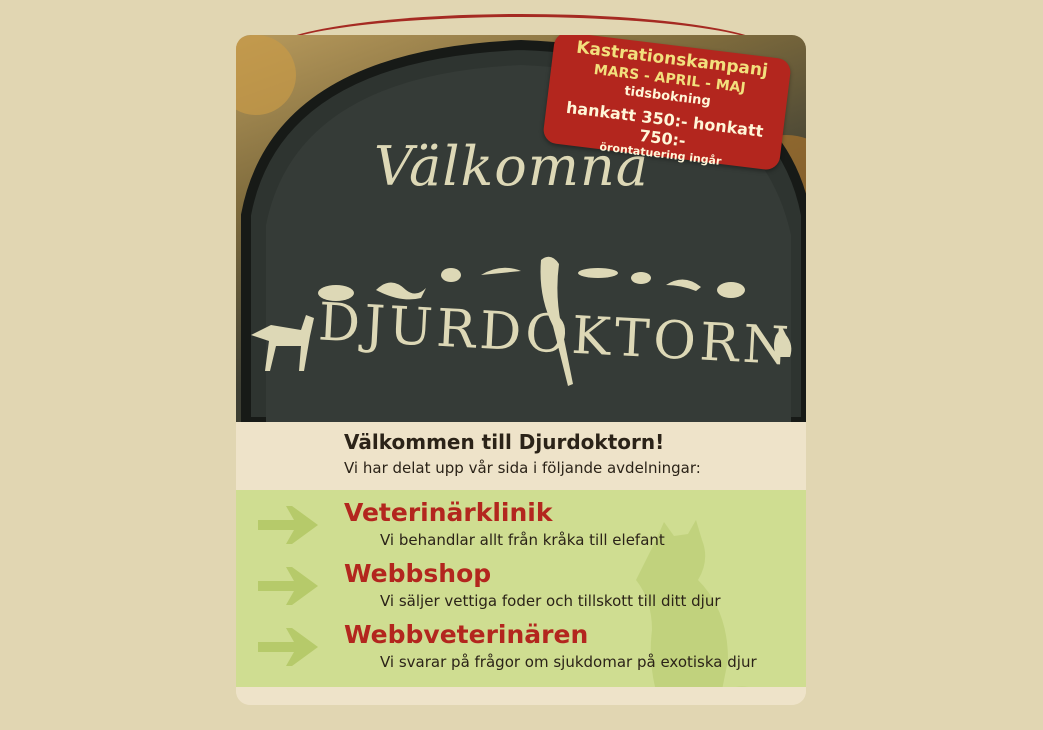 This screenshot has width=1043, height=730. I want to click on section-title: Webbveterinären, so click(466, 634).